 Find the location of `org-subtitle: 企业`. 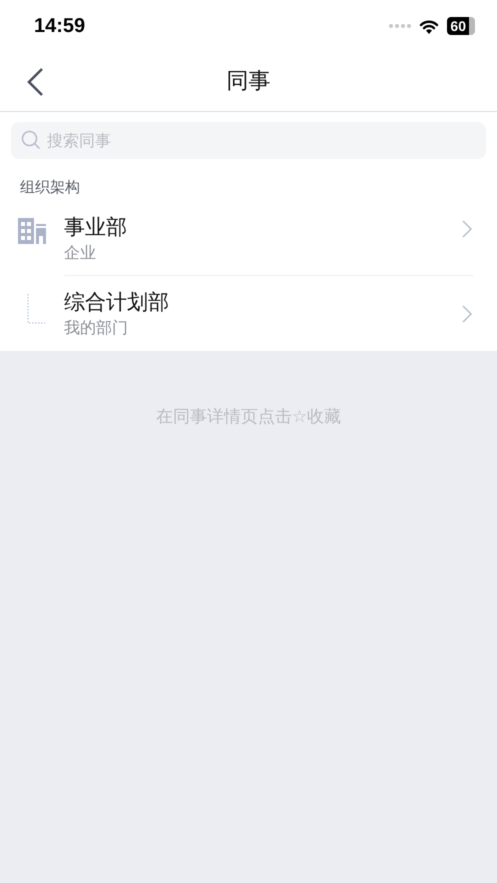

org-subtitle: 企业 is located at coordinates (80, 253).